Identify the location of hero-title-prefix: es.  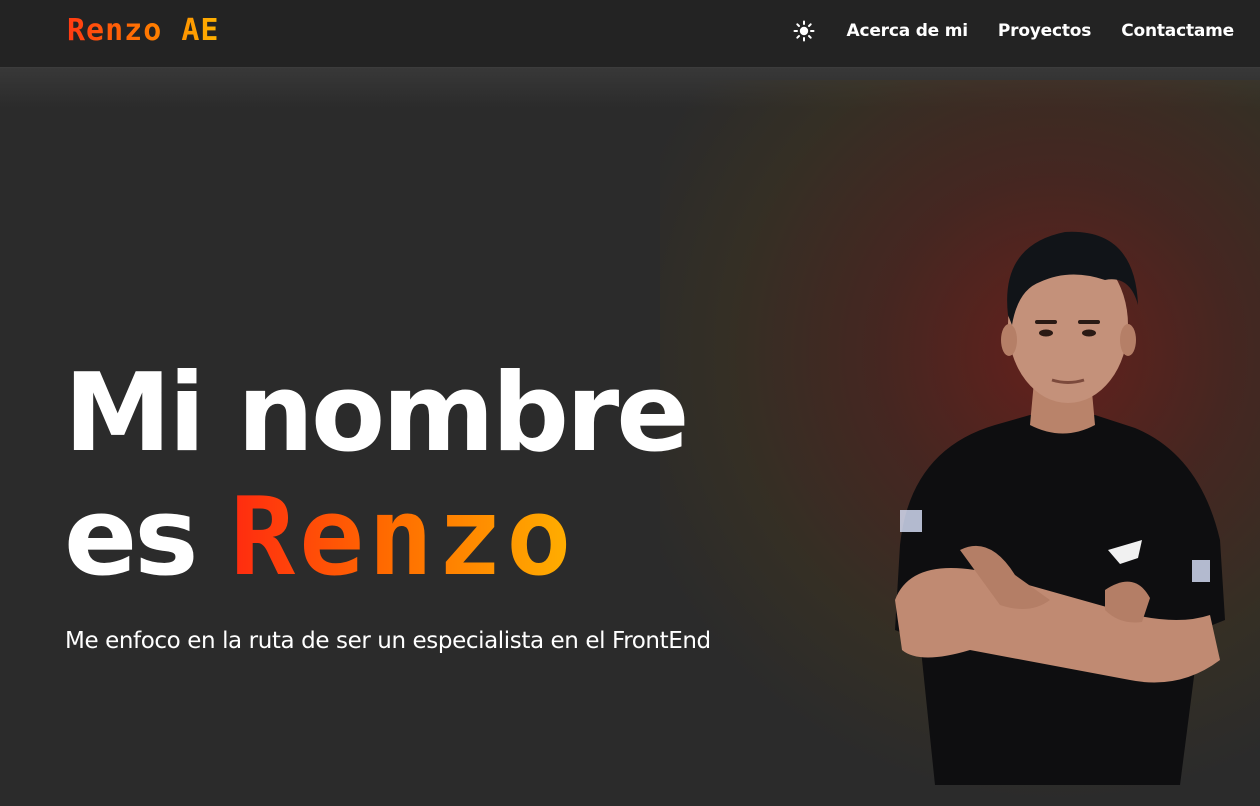
(131, 537).